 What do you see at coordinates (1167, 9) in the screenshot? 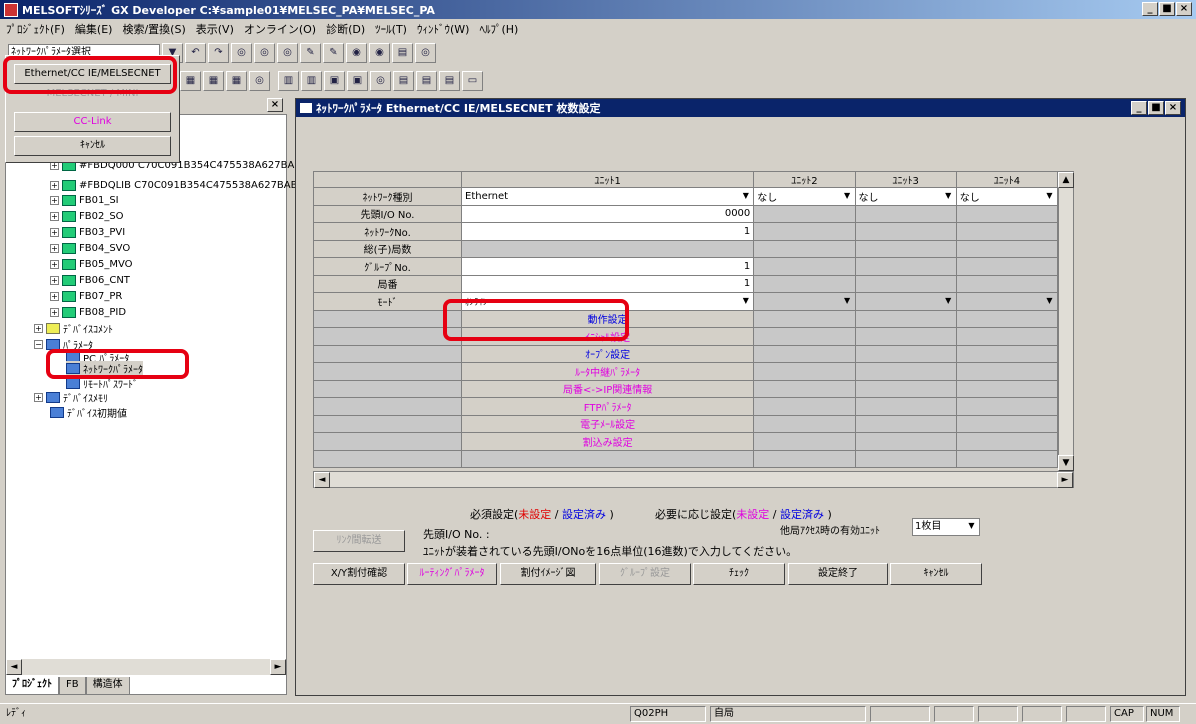
I see `maximize-button: ■` at bounding box center [1167, 9].